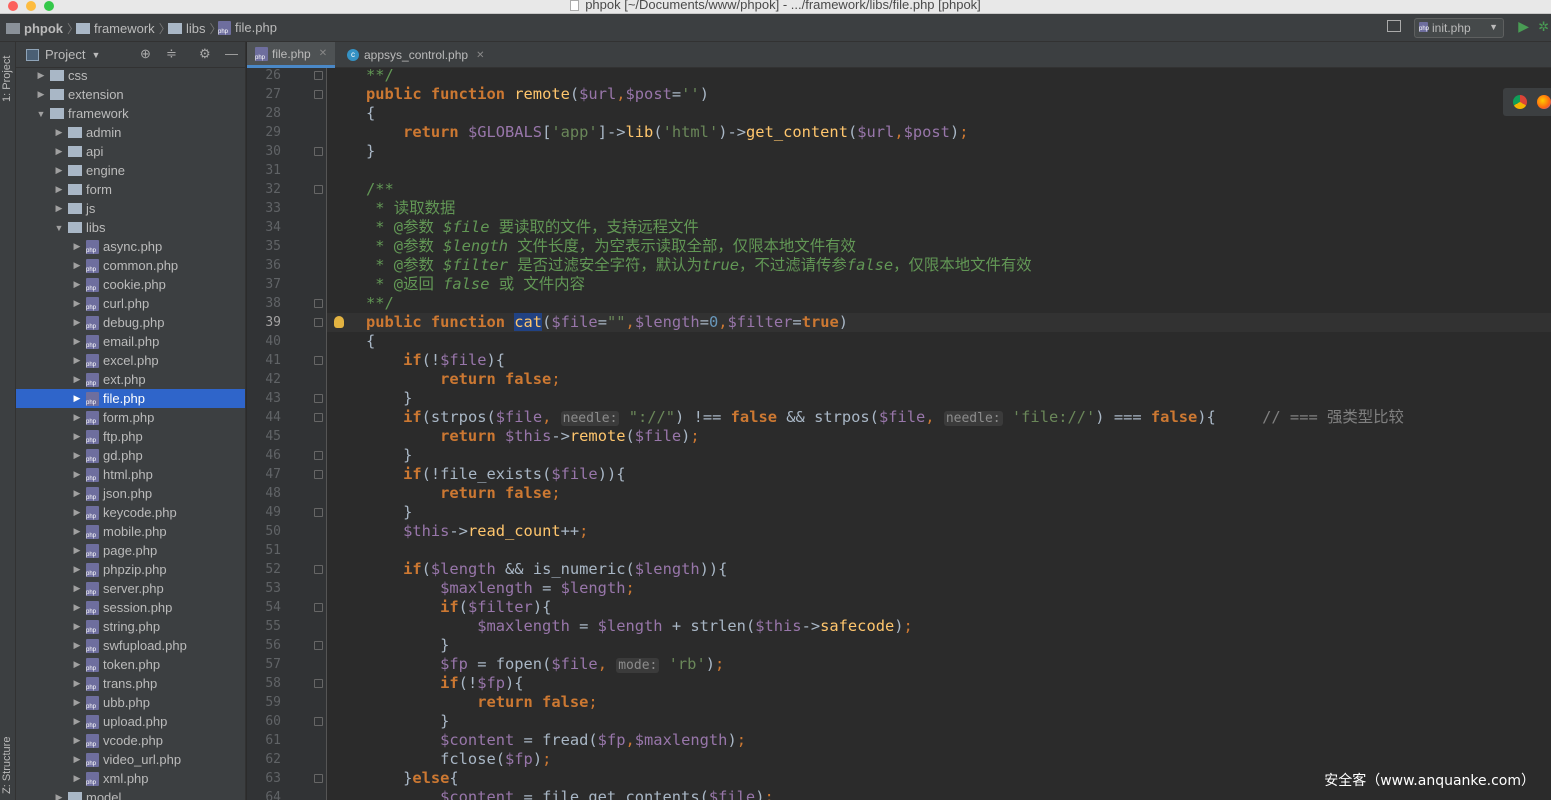 The height and width of the screenshot is (800, 1551). I want to click on tree-file: ▶ video_url.php, so click(130, 759).